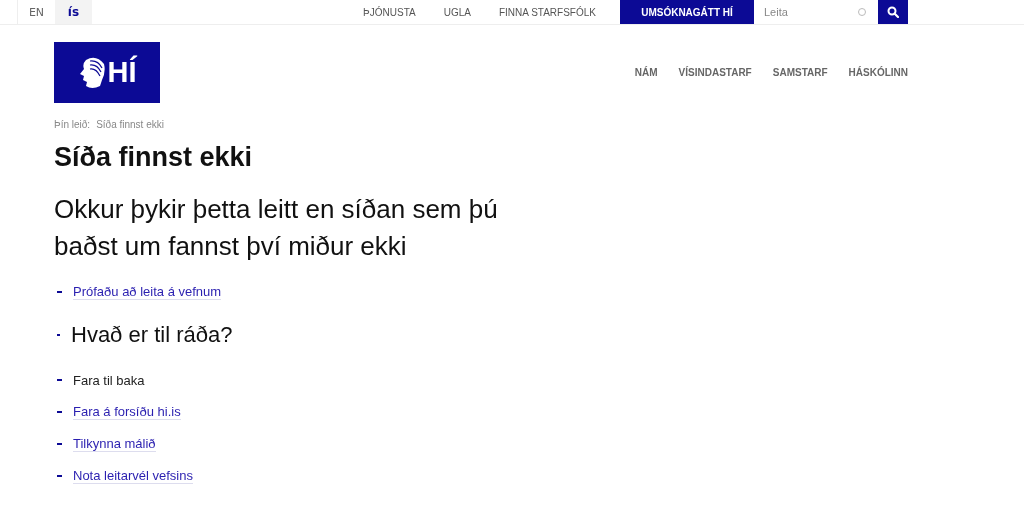 This screenshot has height=509, width=1024. Describe the element at coordinates (154, 157) in the screenshot. I see `page-title: Síða finnst ekki` at that location.